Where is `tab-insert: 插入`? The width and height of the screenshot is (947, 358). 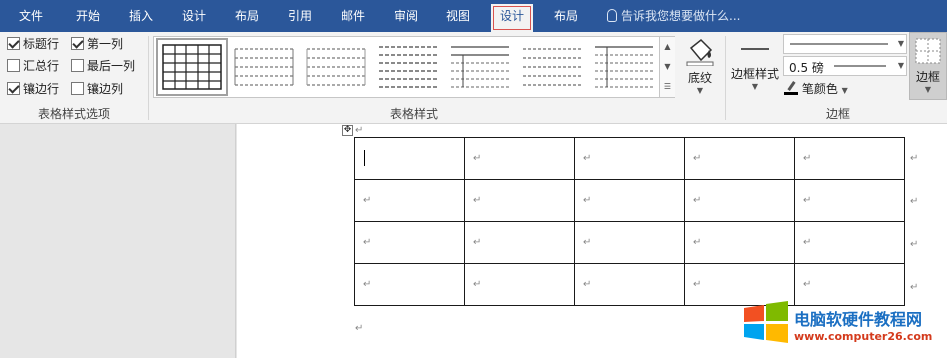 tab-insert: 插入 is located at coordinates (141, 16).